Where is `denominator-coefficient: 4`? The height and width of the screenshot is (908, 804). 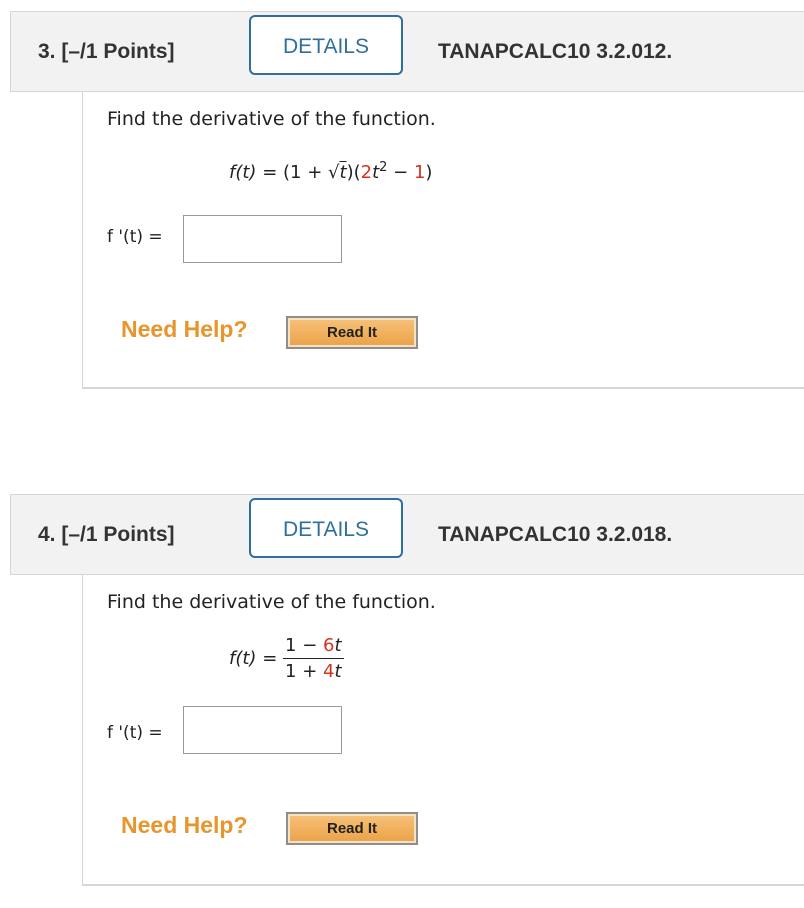
denominator-coefficient: 4 is located at coordinates (329, 671).